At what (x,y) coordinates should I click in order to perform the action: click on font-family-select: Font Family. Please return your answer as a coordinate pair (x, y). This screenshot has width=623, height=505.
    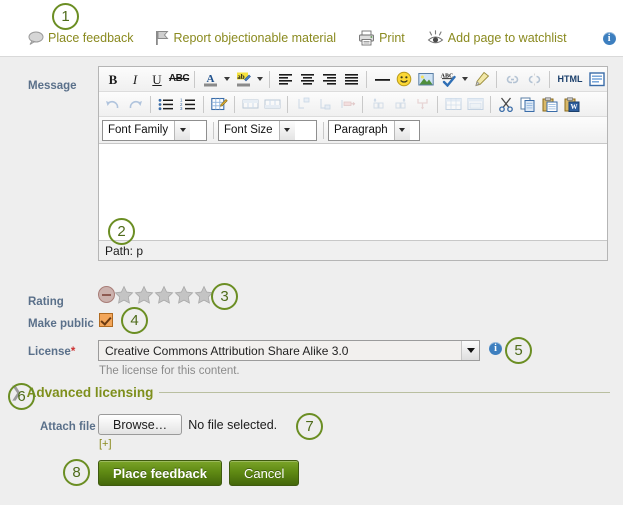
    Looking at the image, I should click on (154, 130).